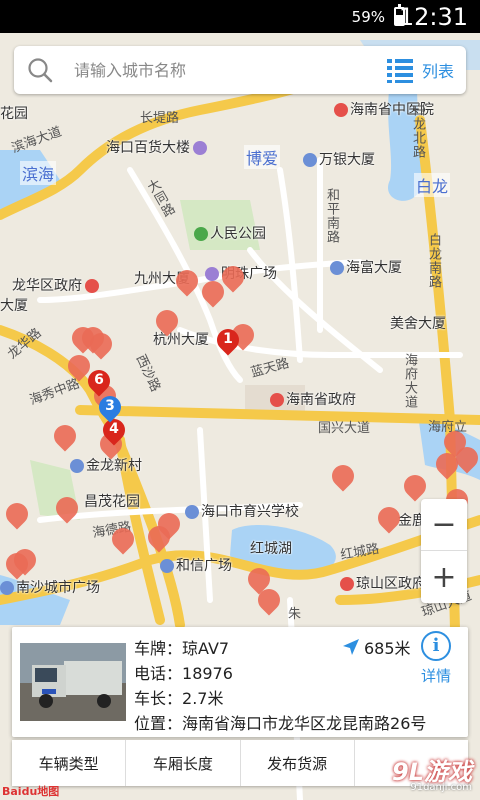  What do you see at coordinates (240, 16) in the screenshot?
I see `status-bar: 59% 12:31` at bounding box center [240, 16].